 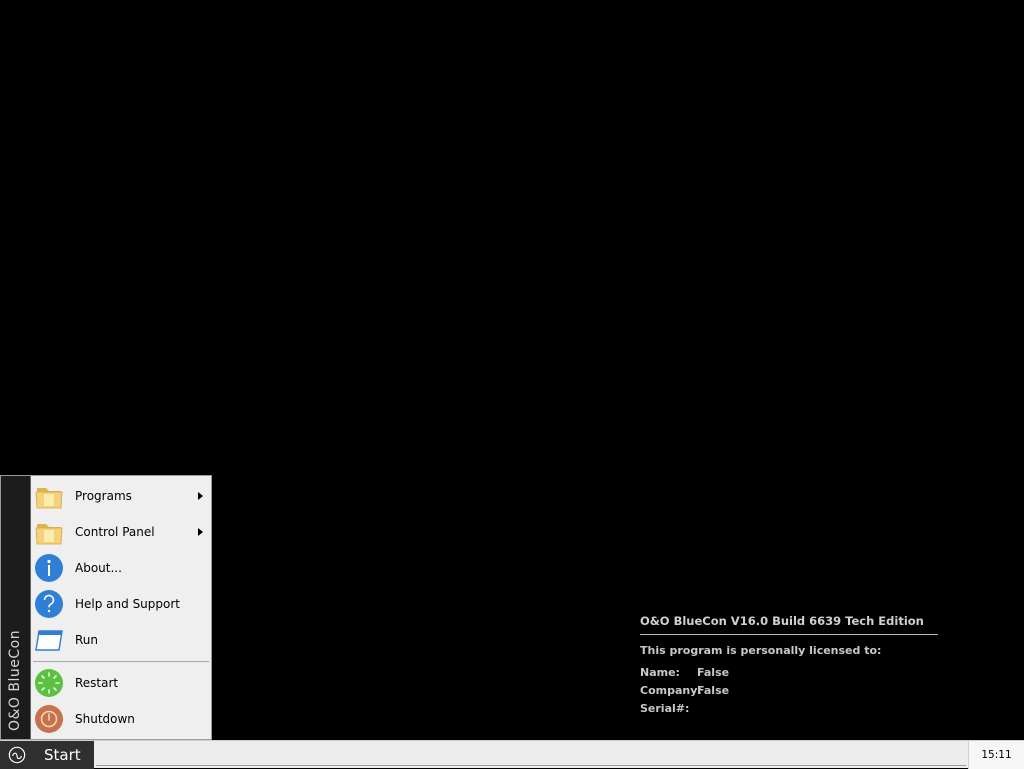 I want to click on menu-item-control-panel: Control Panel, so click(x=121, y=532).